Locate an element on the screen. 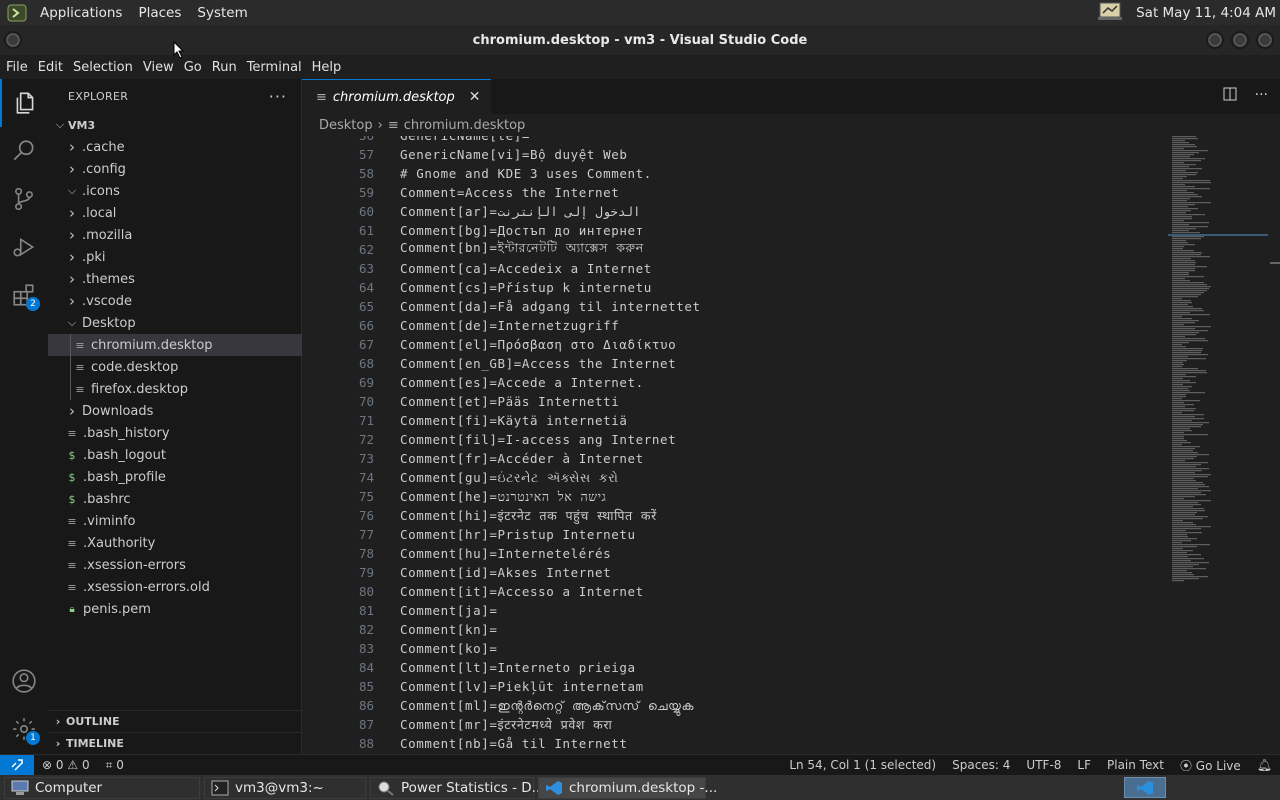 The height and width of the screenshot is (800, 1280). tree-file: ≡ chromium.desktop is located at coordinates (175, 345).